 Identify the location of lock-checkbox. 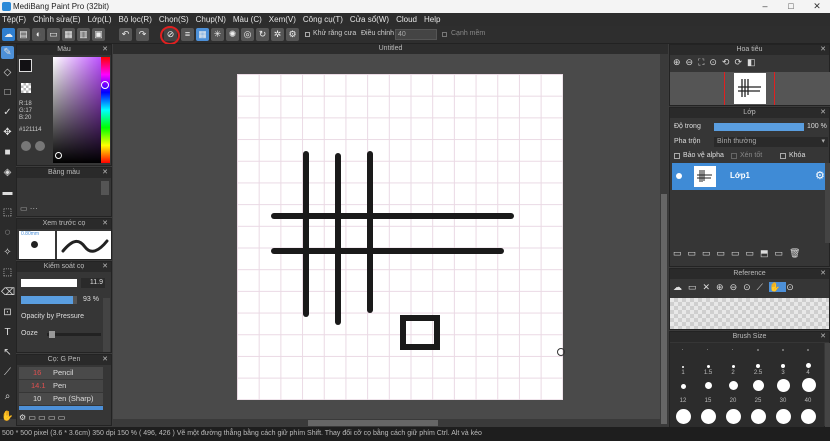
(783, 156).